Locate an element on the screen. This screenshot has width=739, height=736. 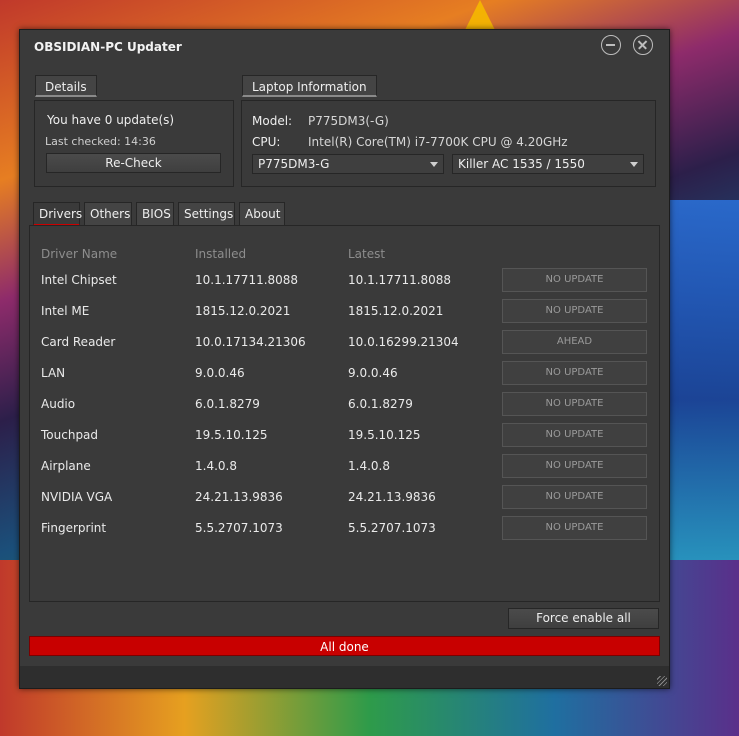
tab-about: About is located at coordinates (262, 214).